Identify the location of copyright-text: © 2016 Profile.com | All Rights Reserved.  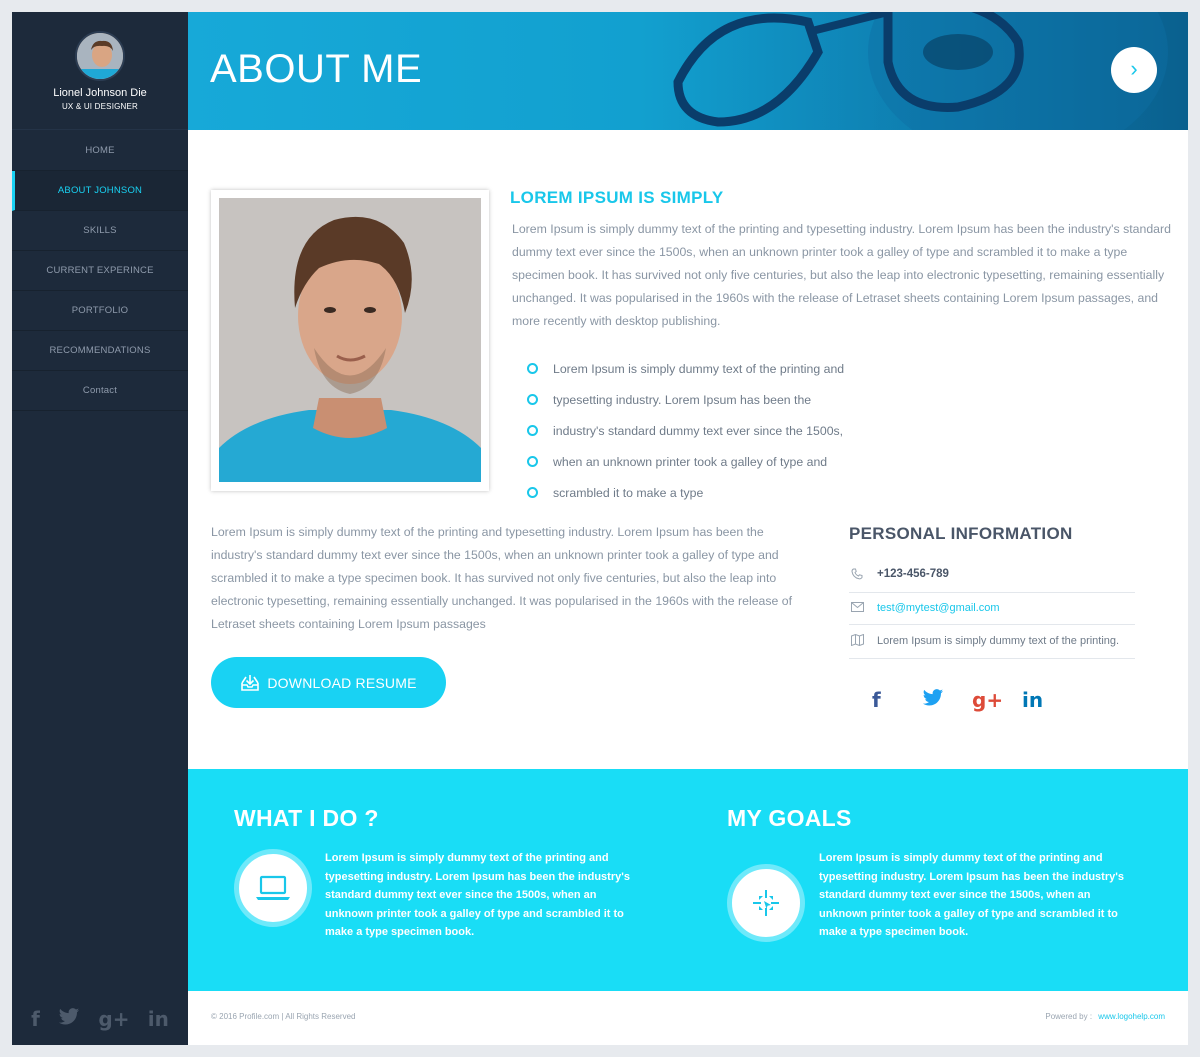
(283, 1016).